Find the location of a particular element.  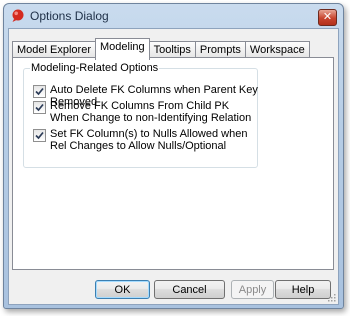

close-icon: ✕ is located at coordinates (327, 17).